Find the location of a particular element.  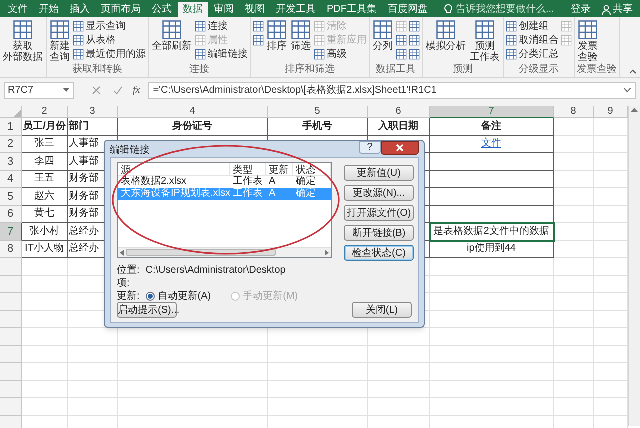

row-header: 5 is located at coordinates (11, 197).